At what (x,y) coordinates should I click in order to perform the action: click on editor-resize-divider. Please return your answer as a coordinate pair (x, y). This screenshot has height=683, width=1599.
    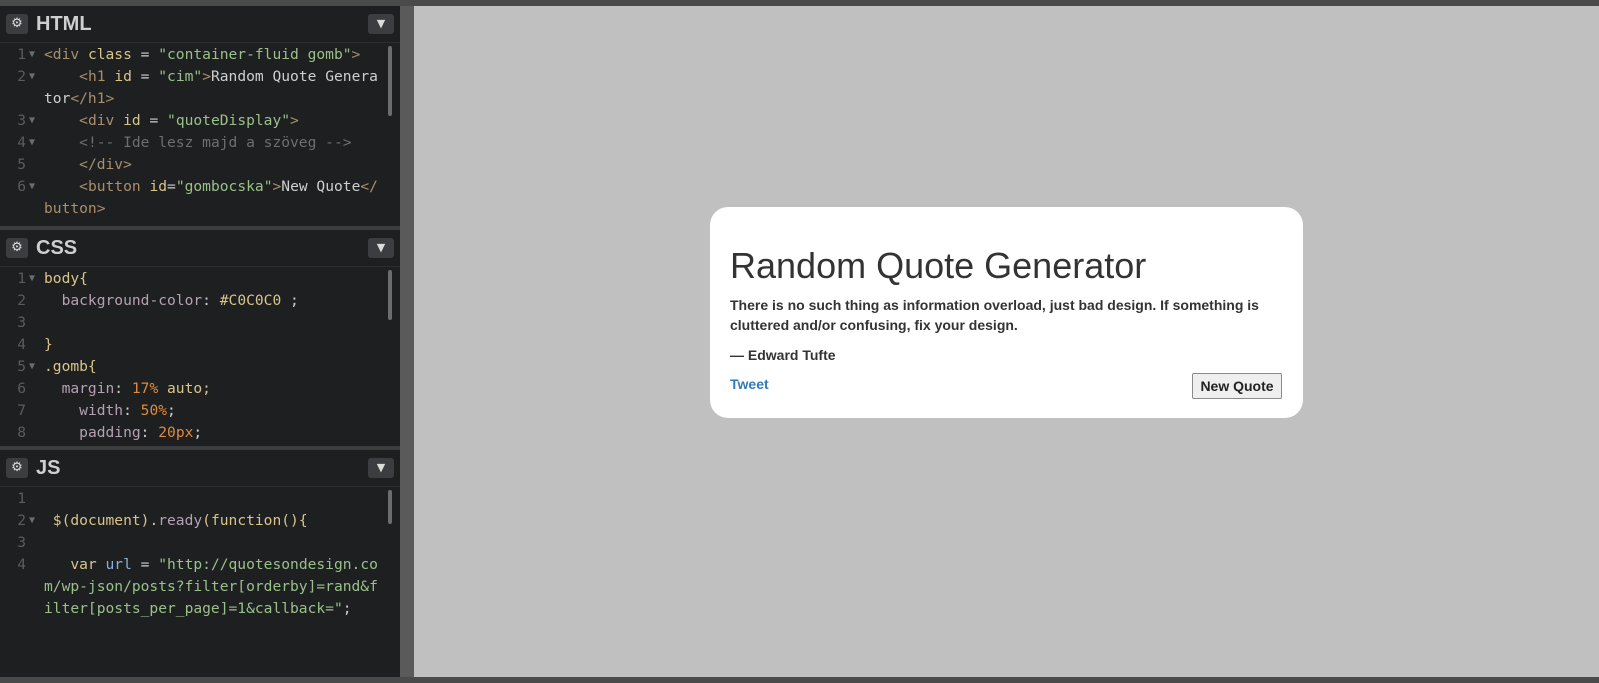
    Looking at the image, I should click on (407, 341).